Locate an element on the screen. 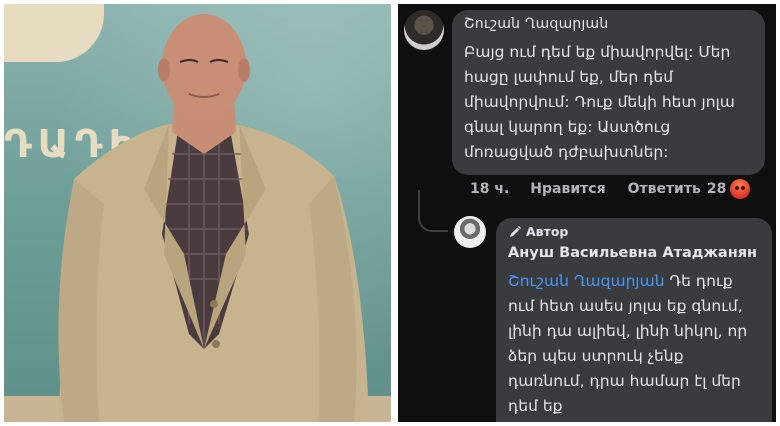 The width and height of the screenshot is (780, 426). like-button: Нравится is located at coordinates (567, 189).